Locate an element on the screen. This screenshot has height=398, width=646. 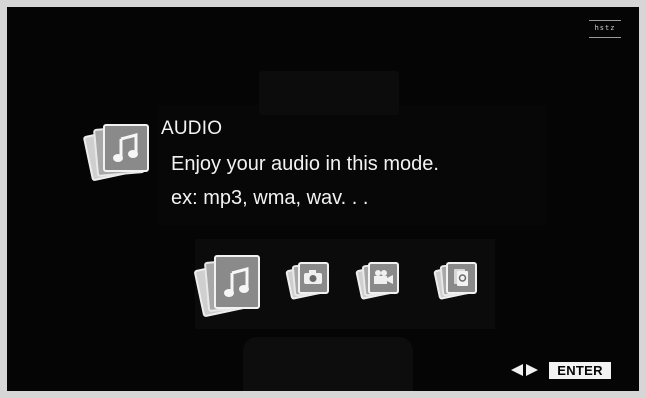
left-right-arrows-icon is located at coordinates (524, 370).